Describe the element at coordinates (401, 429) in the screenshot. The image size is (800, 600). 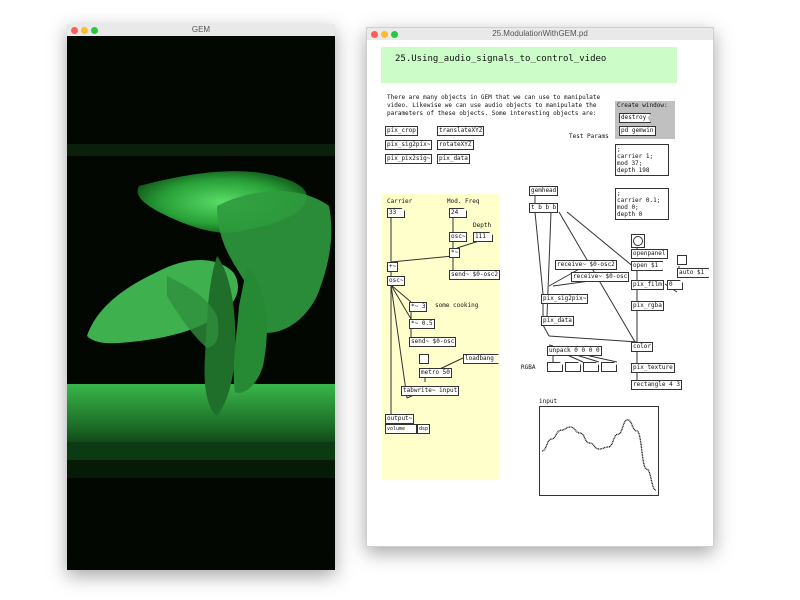
I see `volume-slider: volume` at that location.